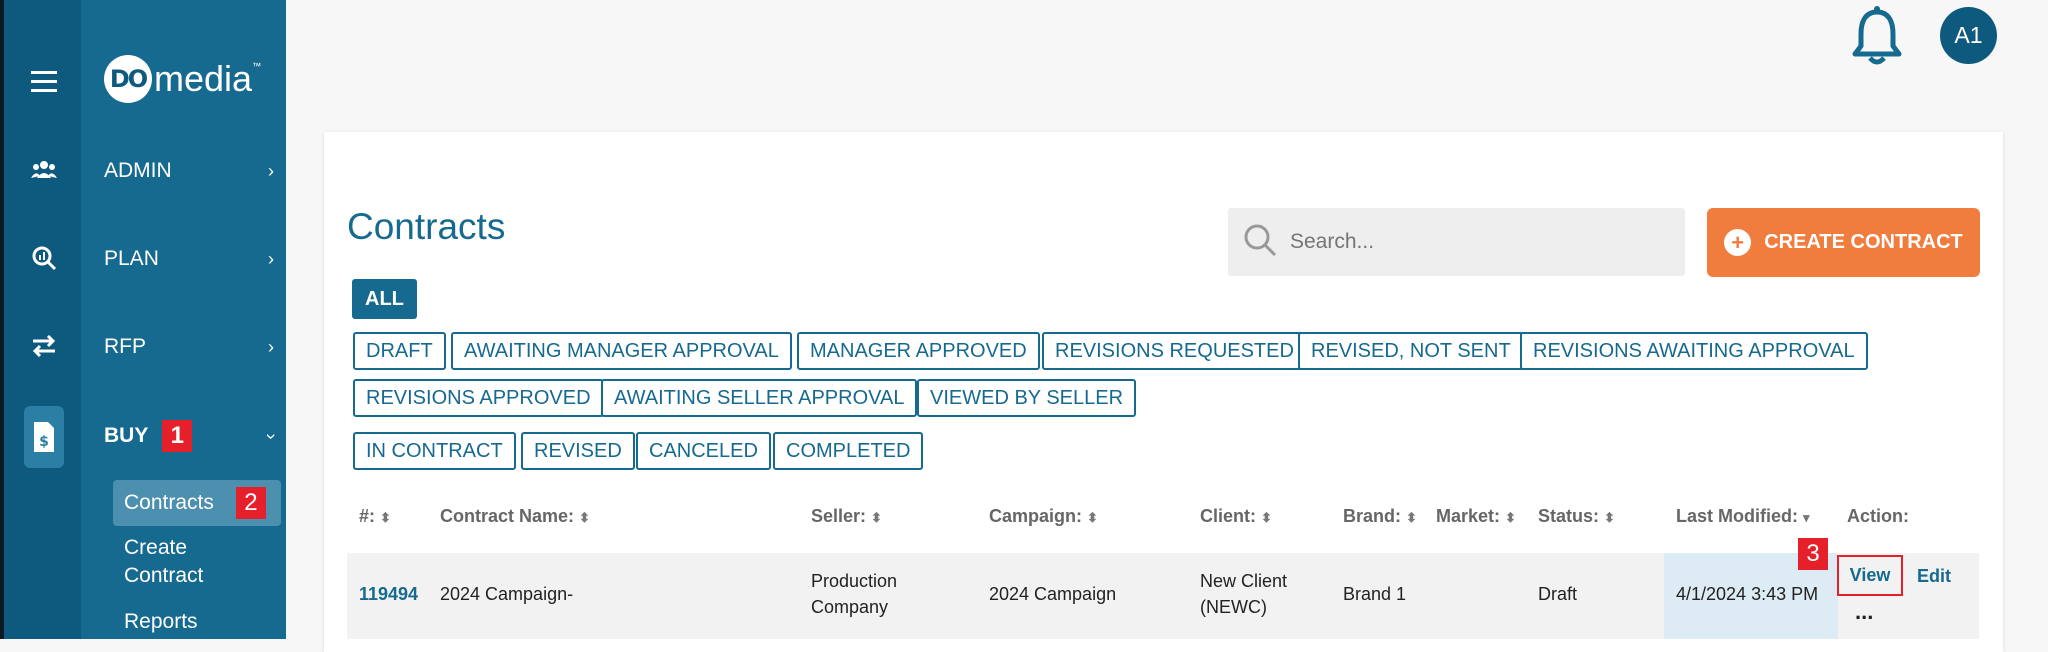  Describe the element at coordinates (128, 79) in the screenshot. I see `logo-mark: DO` at that location.